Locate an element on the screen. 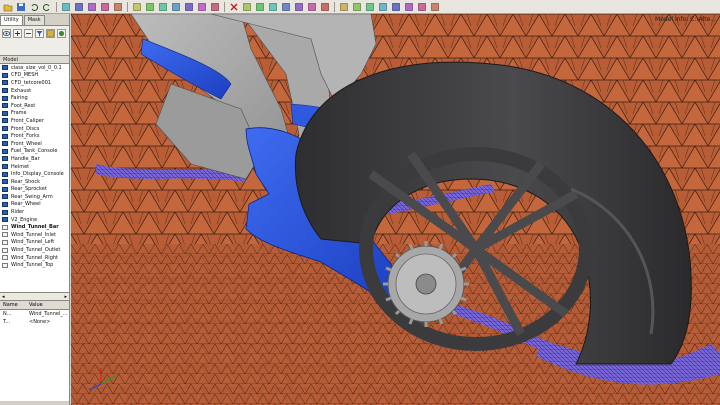 This screenshot has width=720, height=405. hide-button is located at coordinates (273, 6).